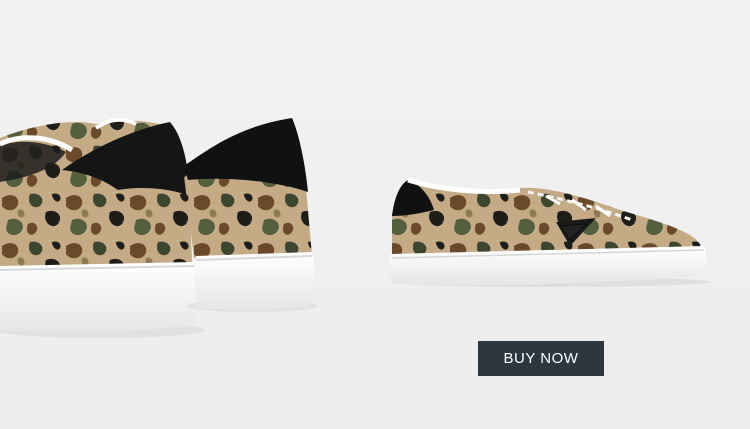 This screenshot has width=750, height=429. What do you see at coordinates (251, 215) in the screenshot?
I see `right-shoe-heel-view` at bounding box center [251, 215].